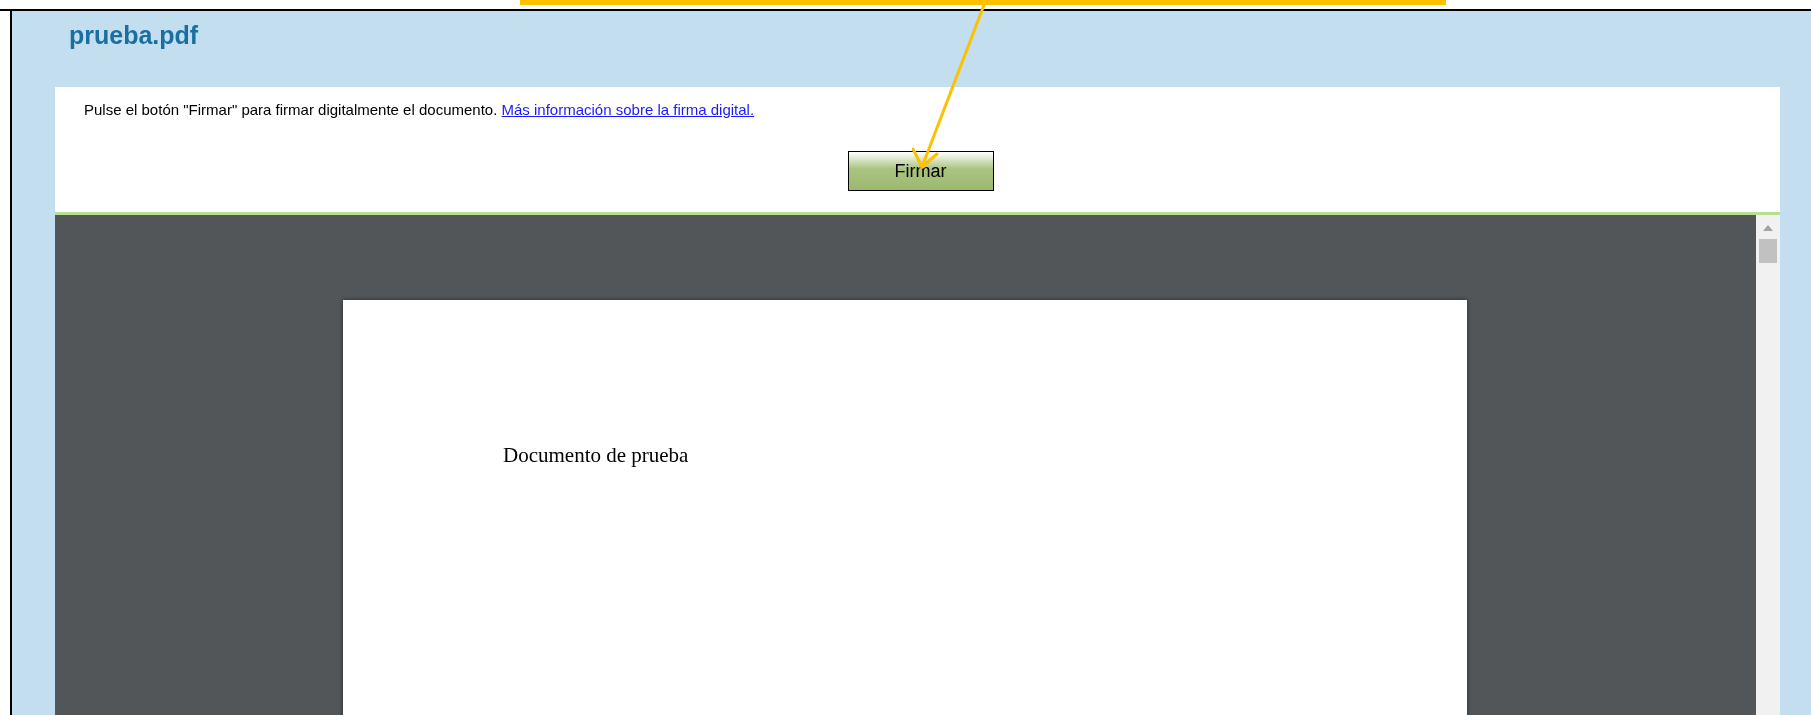 Image resolution: width=1811 pixels, height=715 pixels. What do you see at coordinates (291, 109) in the screenshot?
I see `instruction-text: Pulse el botón "Firmar" para firmar digitalmente el documento.` at bounding box center [291, 109].